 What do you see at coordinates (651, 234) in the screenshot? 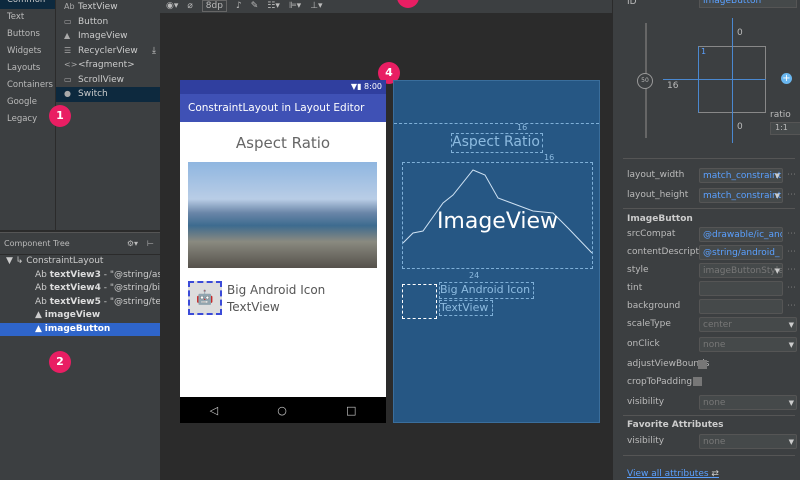
I see `attr-label: srcCompat` at bounding box center [651, 234].